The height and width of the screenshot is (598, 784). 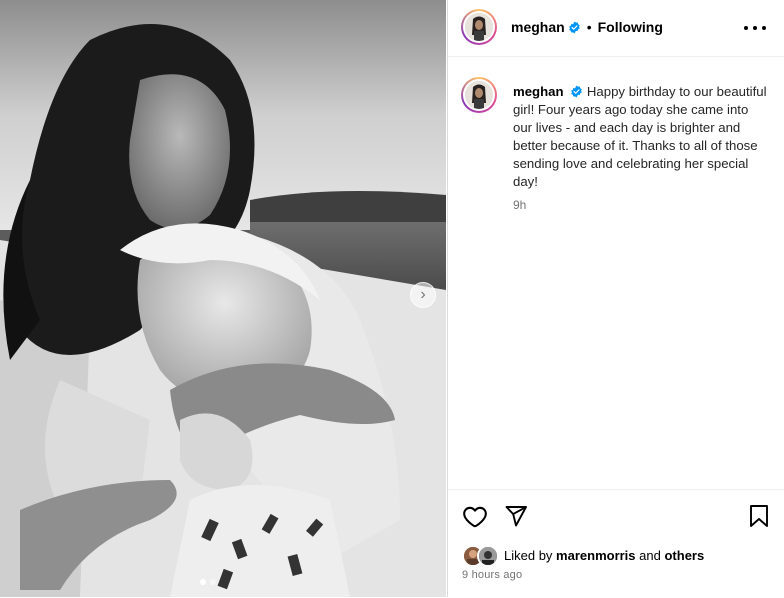 I want to click on post-header: meghan • Following, so click(x=616, y=28).